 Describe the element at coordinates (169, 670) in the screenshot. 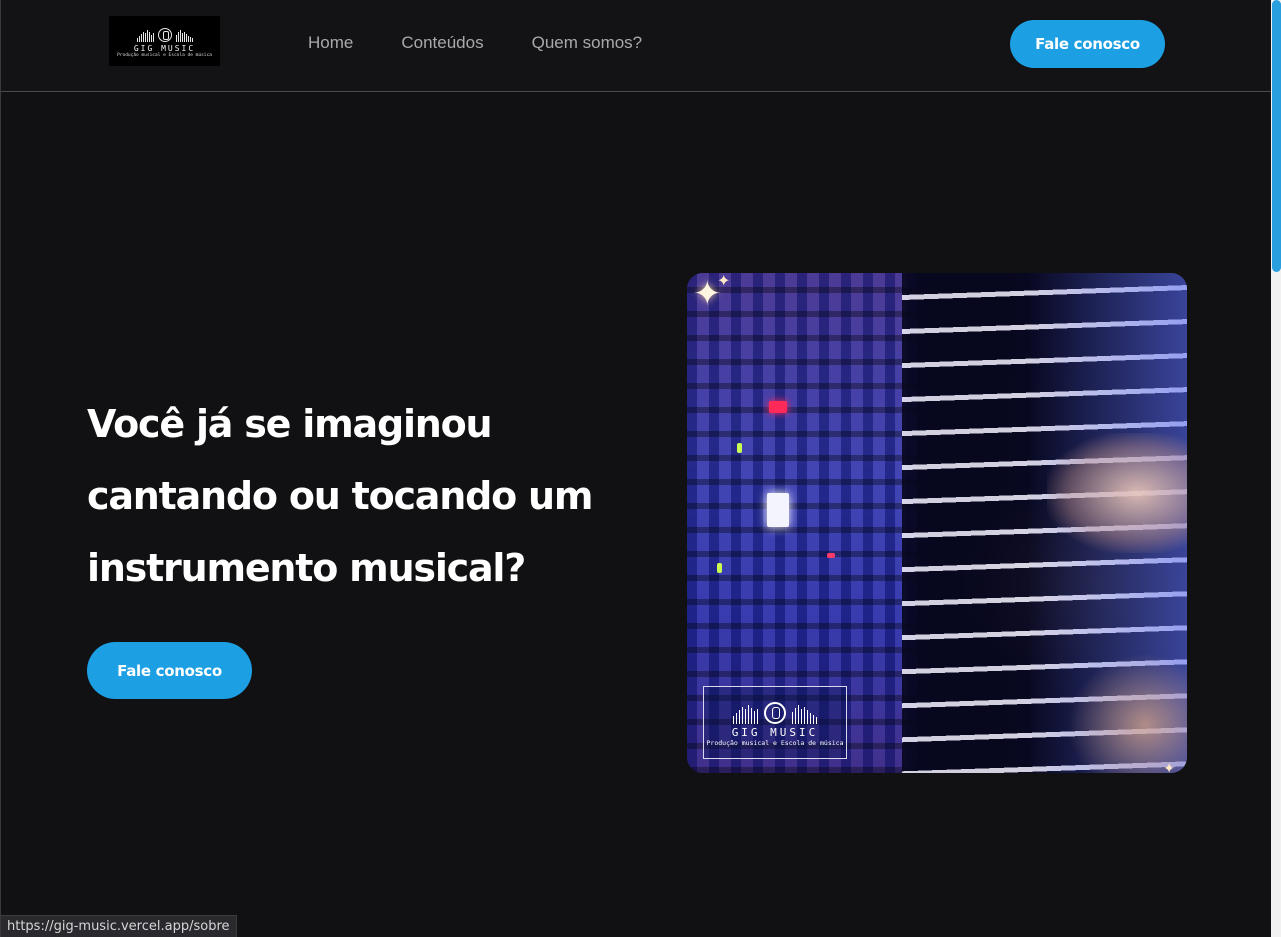

I see `hero-contact-button: Fale conosco` at that location.